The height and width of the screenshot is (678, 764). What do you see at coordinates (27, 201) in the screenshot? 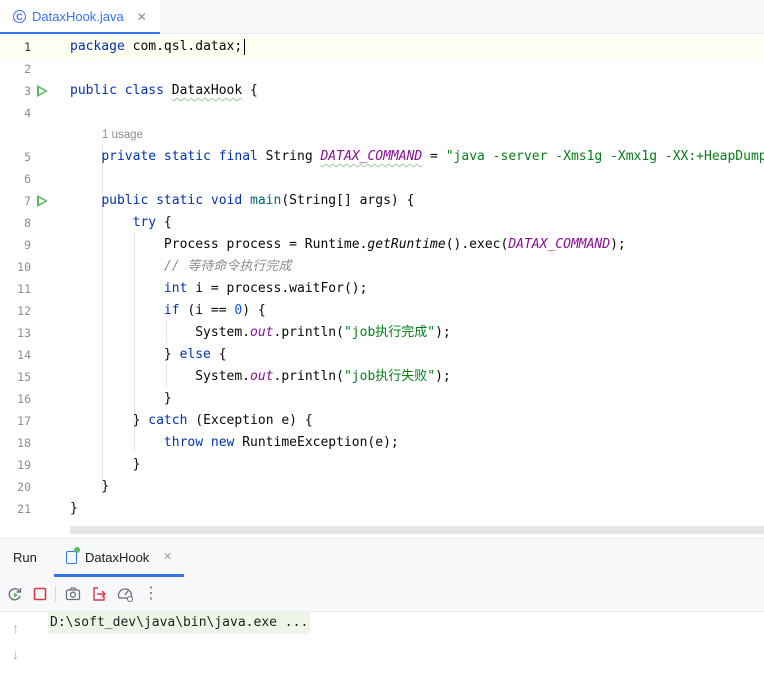
I see `line-number: 7` at bounding box center [27, 201].